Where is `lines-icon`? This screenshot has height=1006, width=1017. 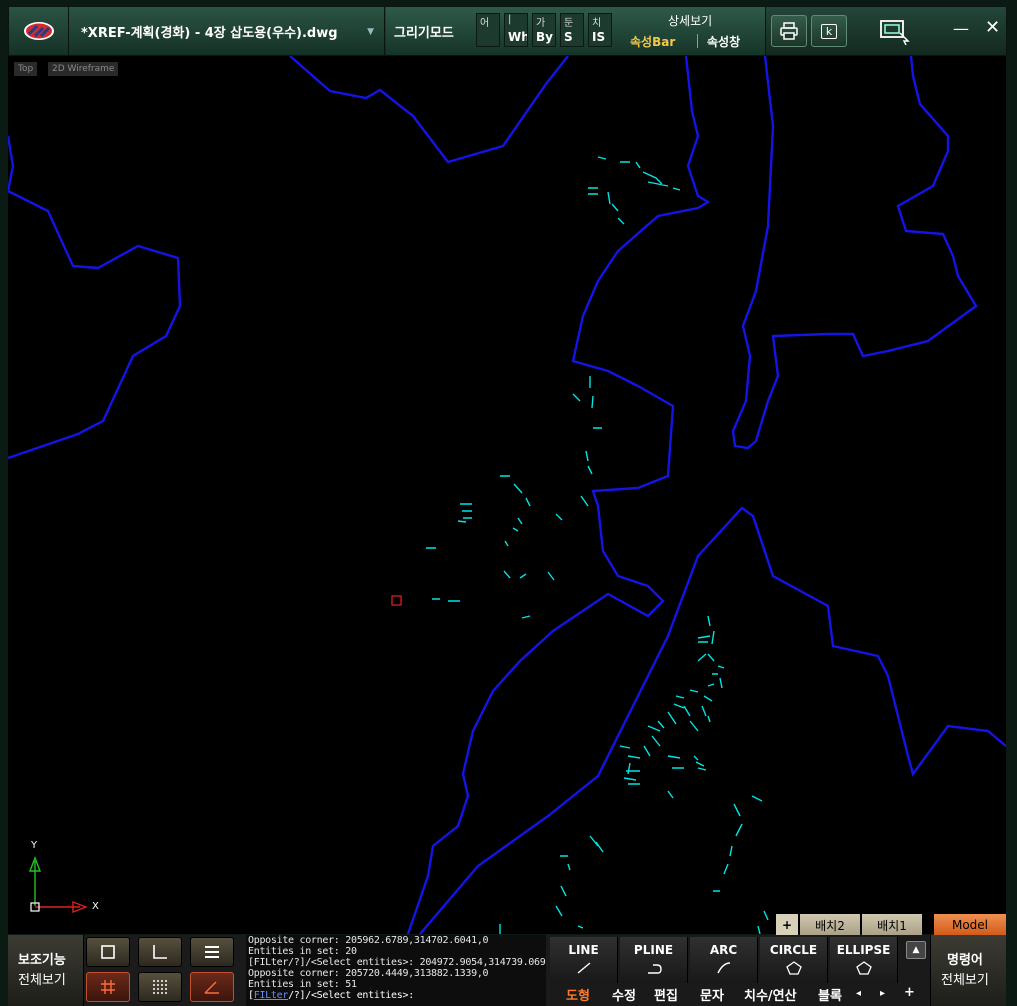
lines-icon is located at coordinates (212, 952).